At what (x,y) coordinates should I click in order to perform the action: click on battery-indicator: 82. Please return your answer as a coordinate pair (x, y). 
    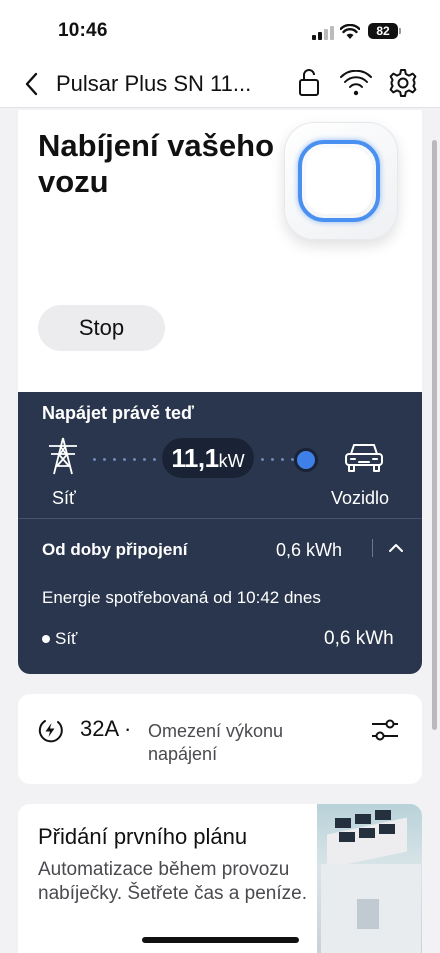
    Looking at the image, I should click on (384, 31).